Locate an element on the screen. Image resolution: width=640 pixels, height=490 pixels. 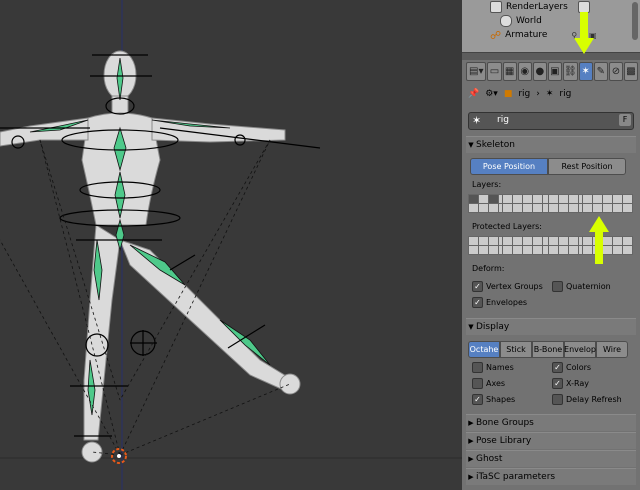
envelopes-checkbox: Envelopes is located at coordinates (499, 302).